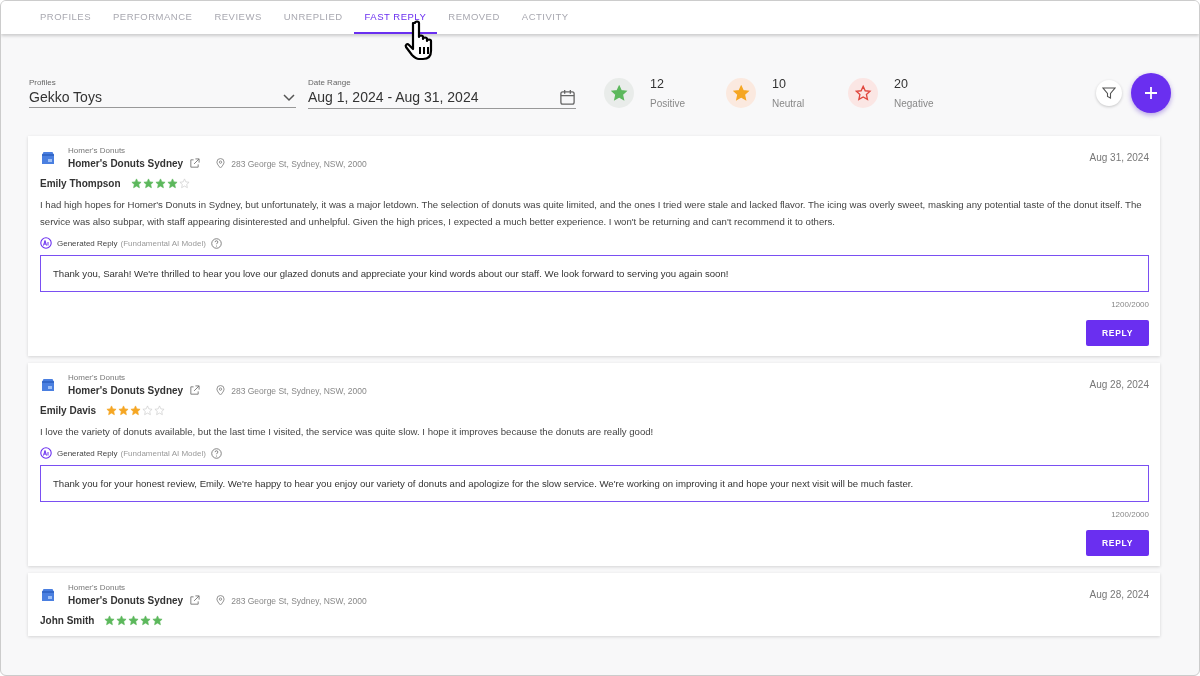  Describe the element at coordinates (901, 84) in the screenshot. I see `stat-count: 20` at that location.